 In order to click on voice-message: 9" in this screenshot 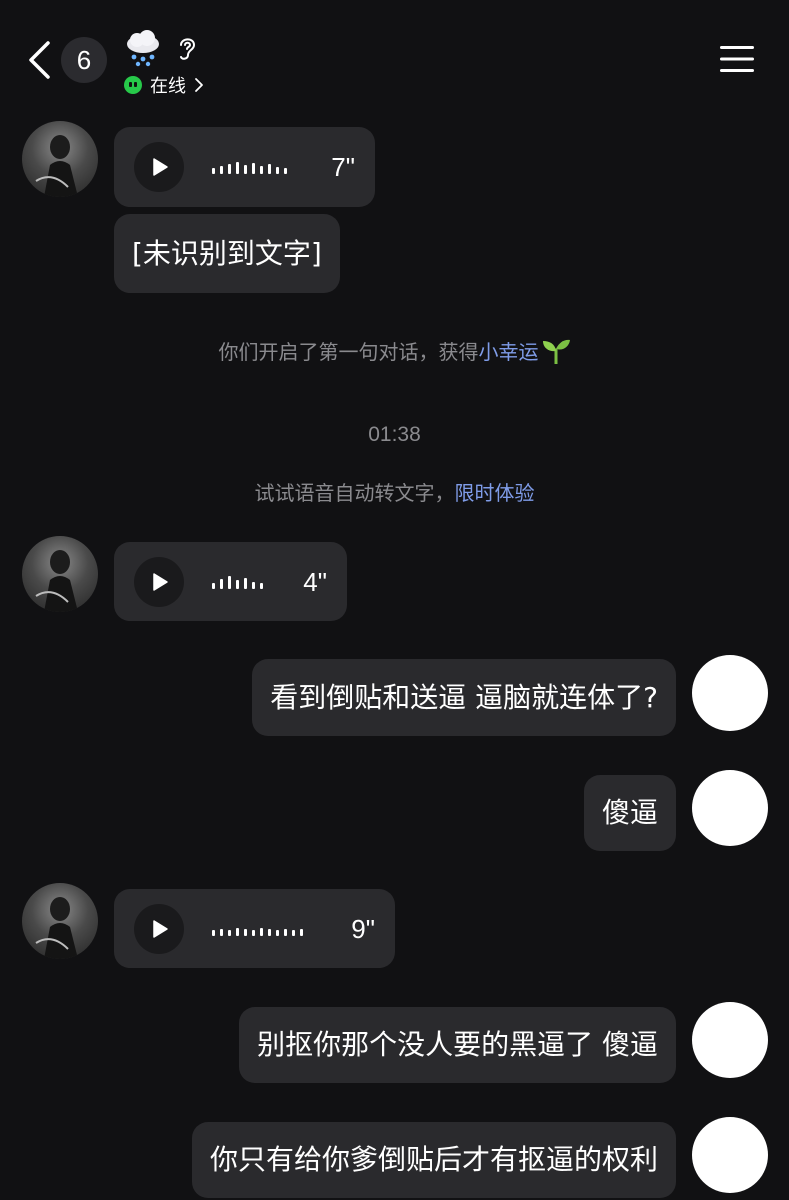, I will do `click(254, 928)`.